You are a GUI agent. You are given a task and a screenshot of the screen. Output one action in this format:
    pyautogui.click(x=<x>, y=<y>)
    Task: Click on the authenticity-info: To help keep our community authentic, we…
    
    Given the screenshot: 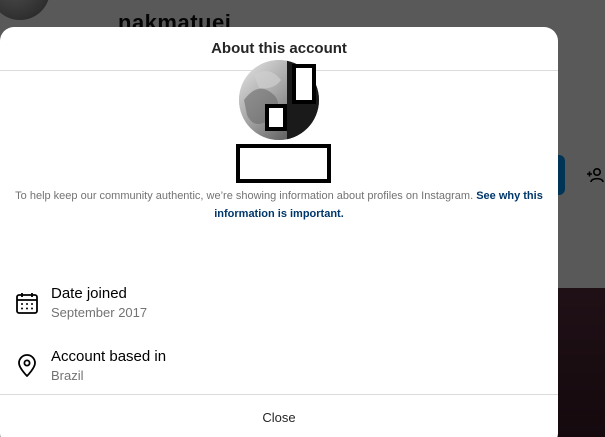 What is the action you would take?
    pyautogui.click(x=279, y=205)
    